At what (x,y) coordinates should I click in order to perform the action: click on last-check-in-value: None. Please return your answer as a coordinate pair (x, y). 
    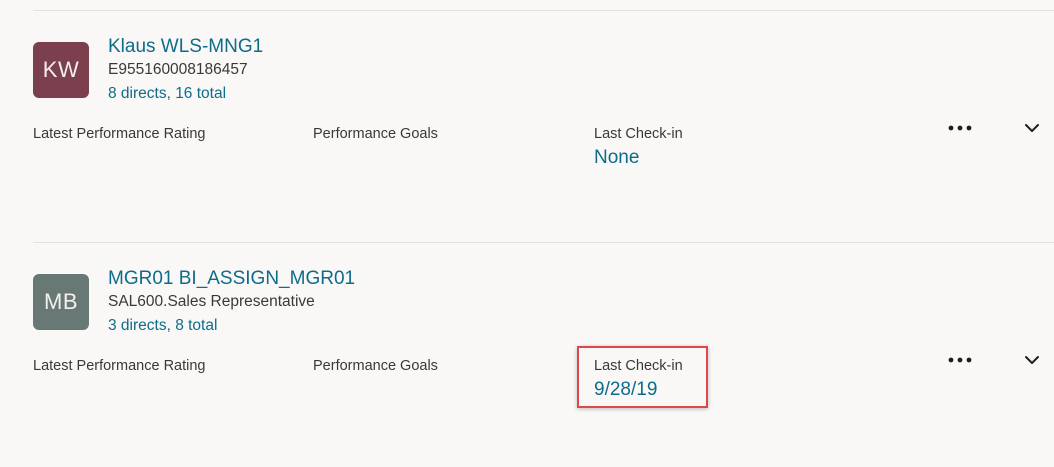
    Looking at the image, I should click on (616, 158).